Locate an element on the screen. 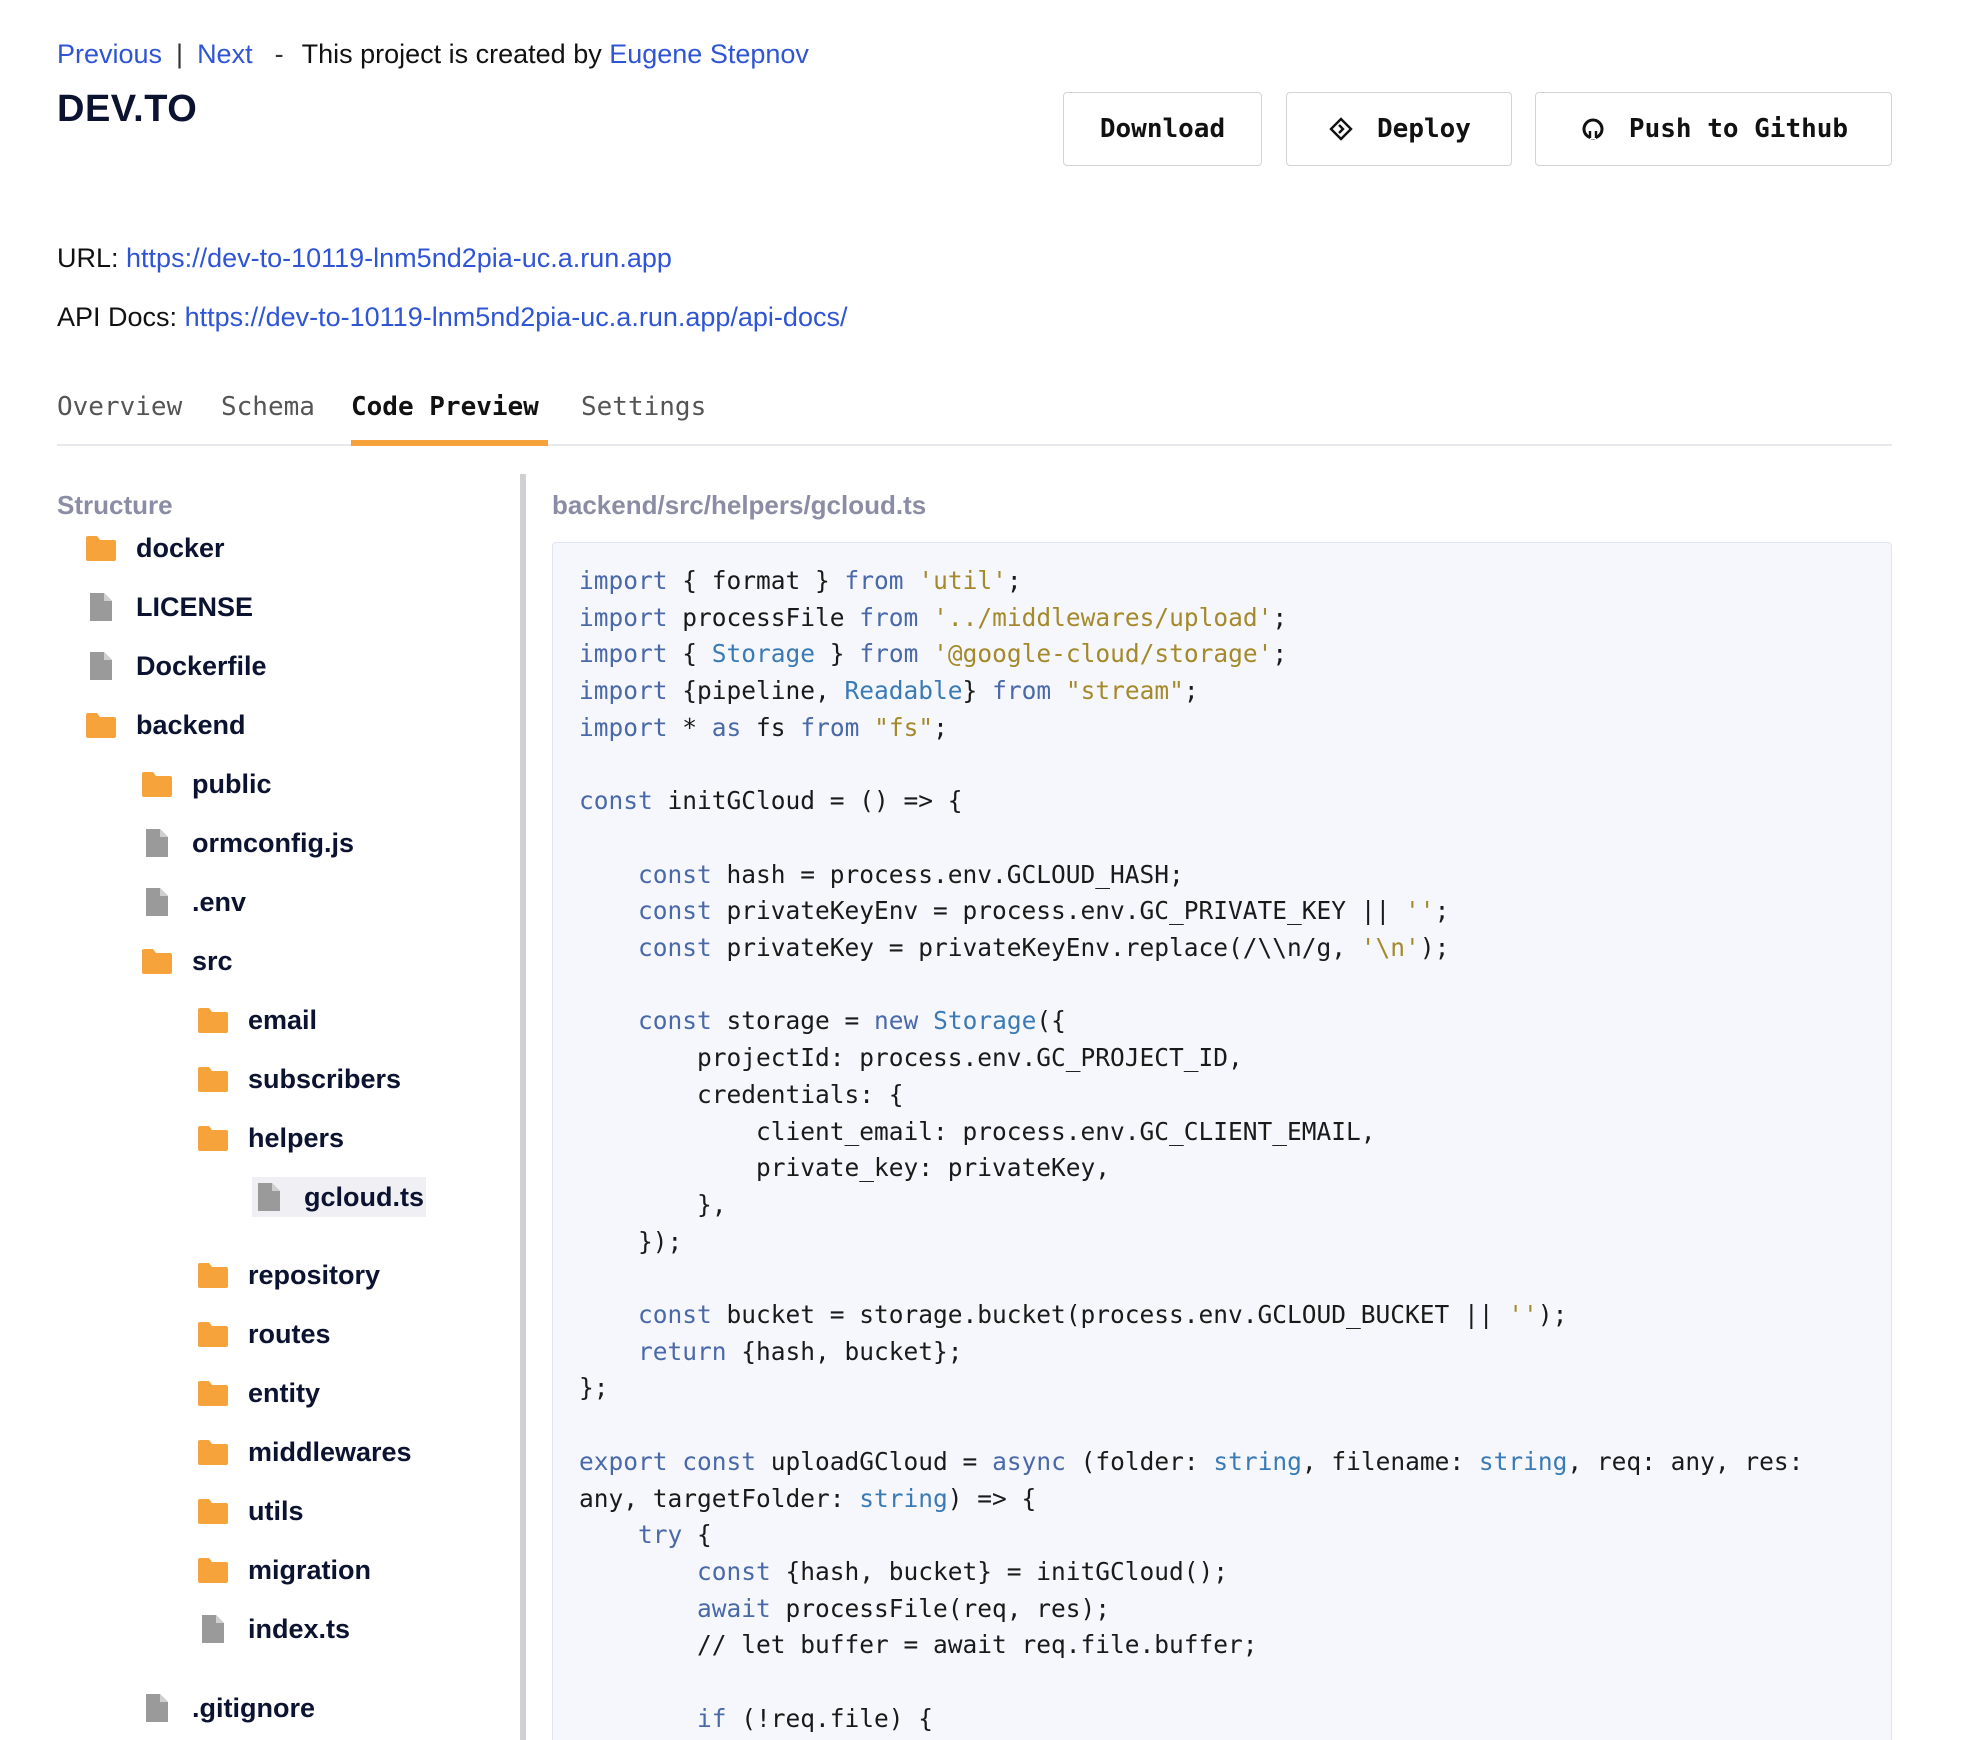 This screenshot has width=1972, height=1740. tree-item-label: docker is located at coordinates (180, 547).